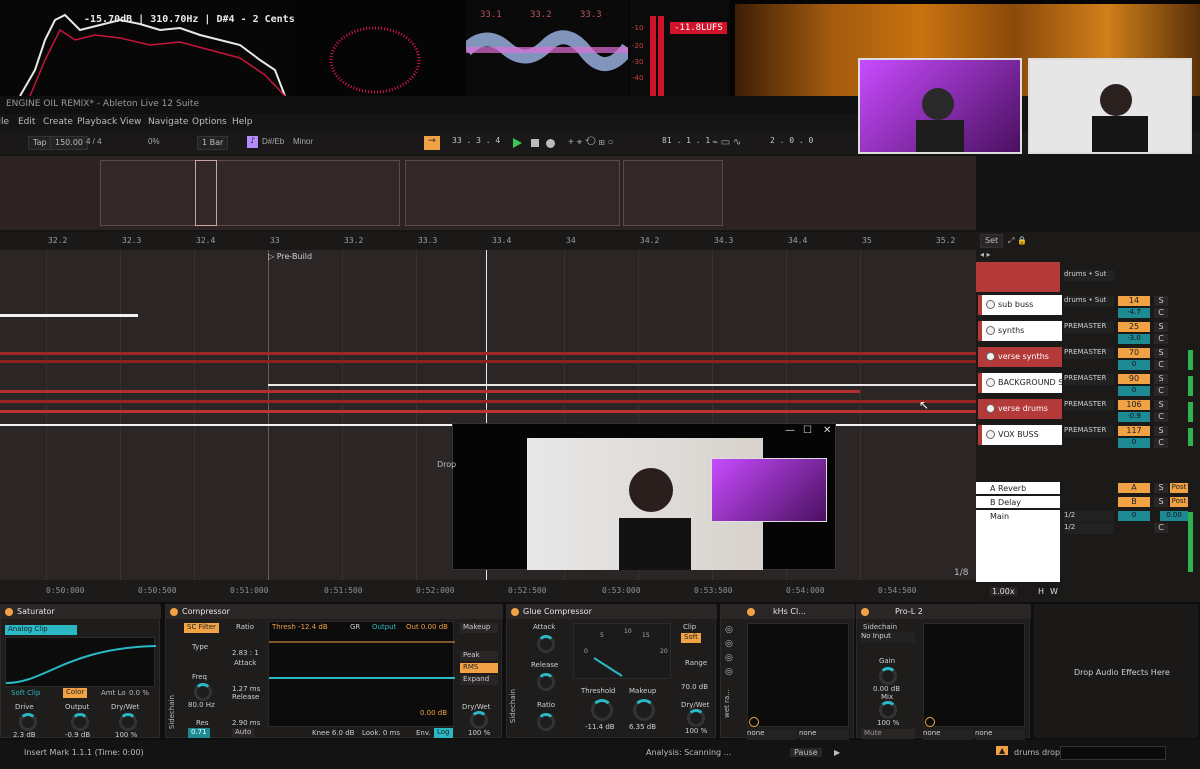  Describe the element at coordinates (213, 143) in the screenshot. I see `quantize-select: 1 Bar` at that location.